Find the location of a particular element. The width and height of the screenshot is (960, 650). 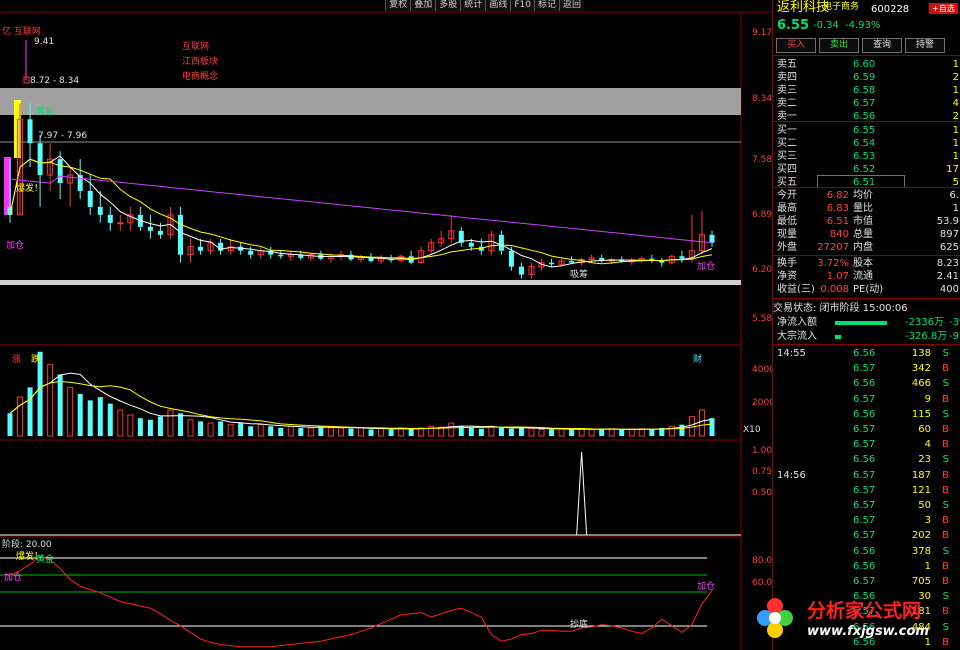

alert-button: 持警 is located at coordinates (925, 45).